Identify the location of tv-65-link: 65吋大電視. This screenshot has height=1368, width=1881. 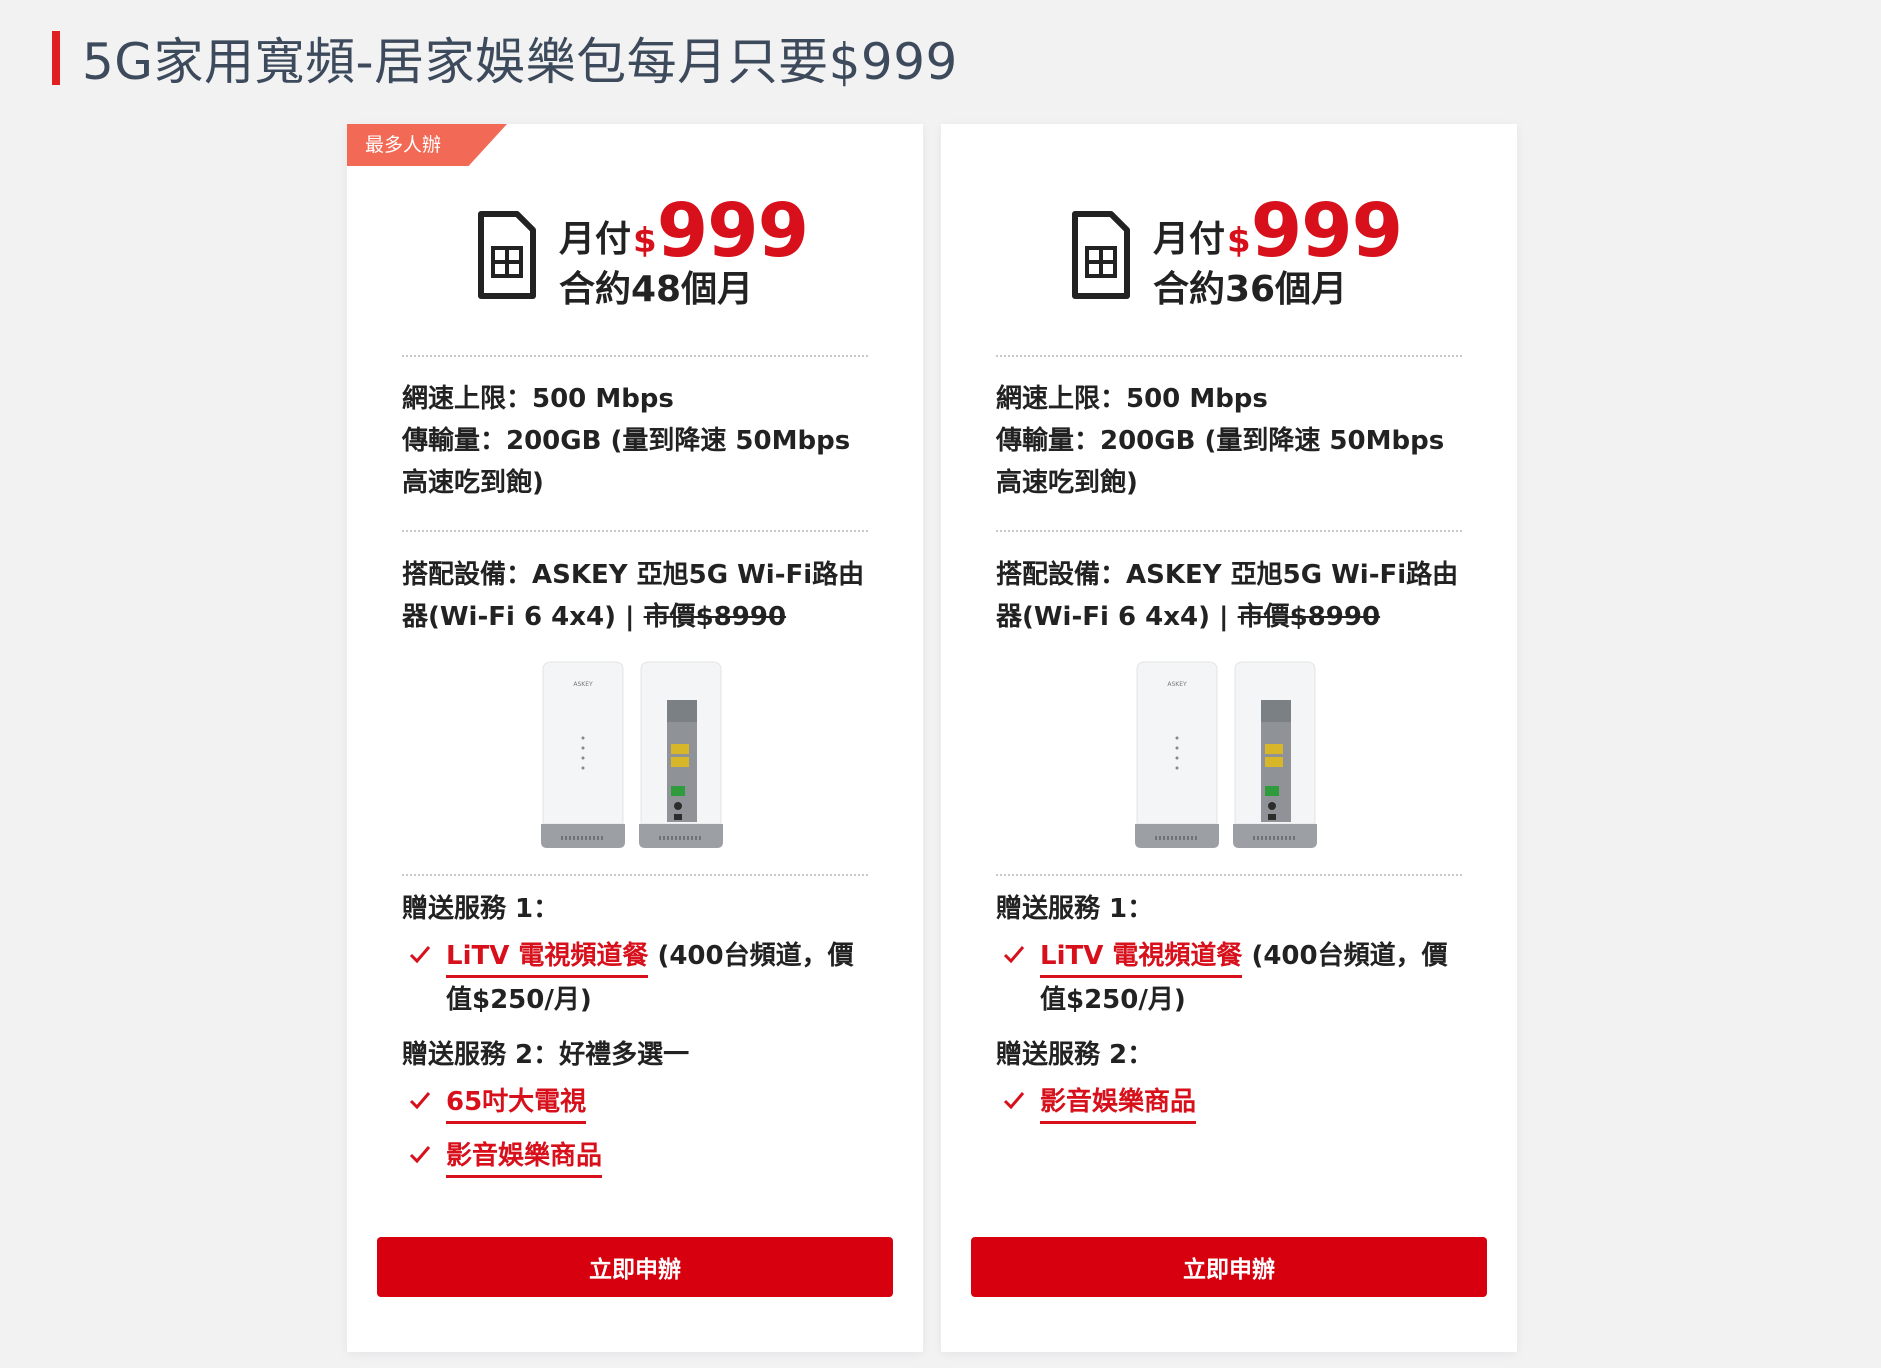
(516, 1105).